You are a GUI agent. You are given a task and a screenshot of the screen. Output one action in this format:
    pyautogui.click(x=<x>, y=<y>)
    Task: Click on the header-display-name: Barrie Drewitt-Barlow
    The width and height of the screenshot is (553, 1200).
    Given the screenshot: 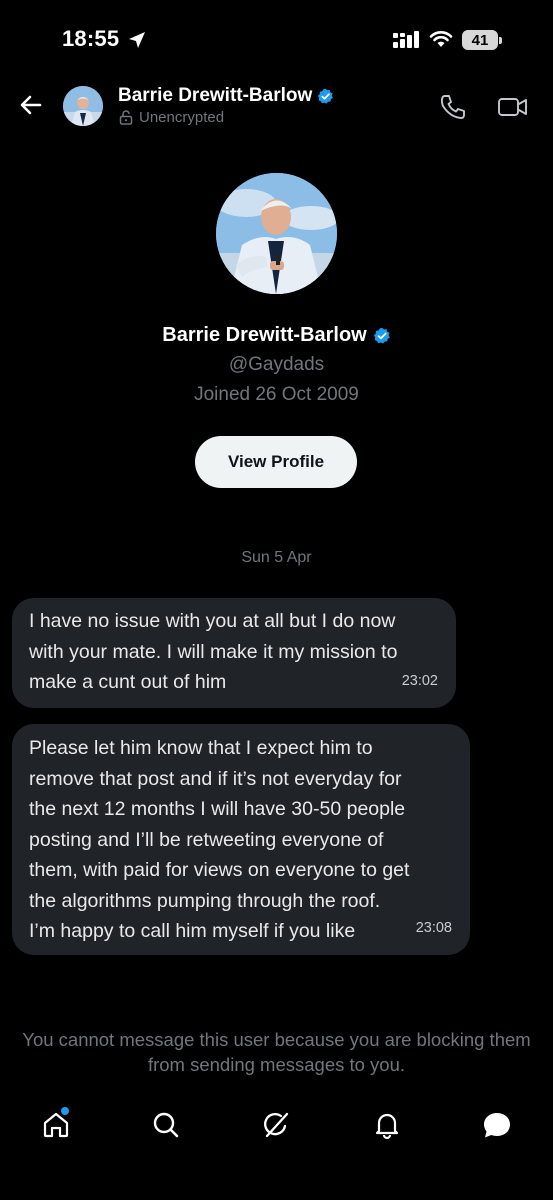 What is the action you would take?
    pyautogui.click(x=226, y=96)
    